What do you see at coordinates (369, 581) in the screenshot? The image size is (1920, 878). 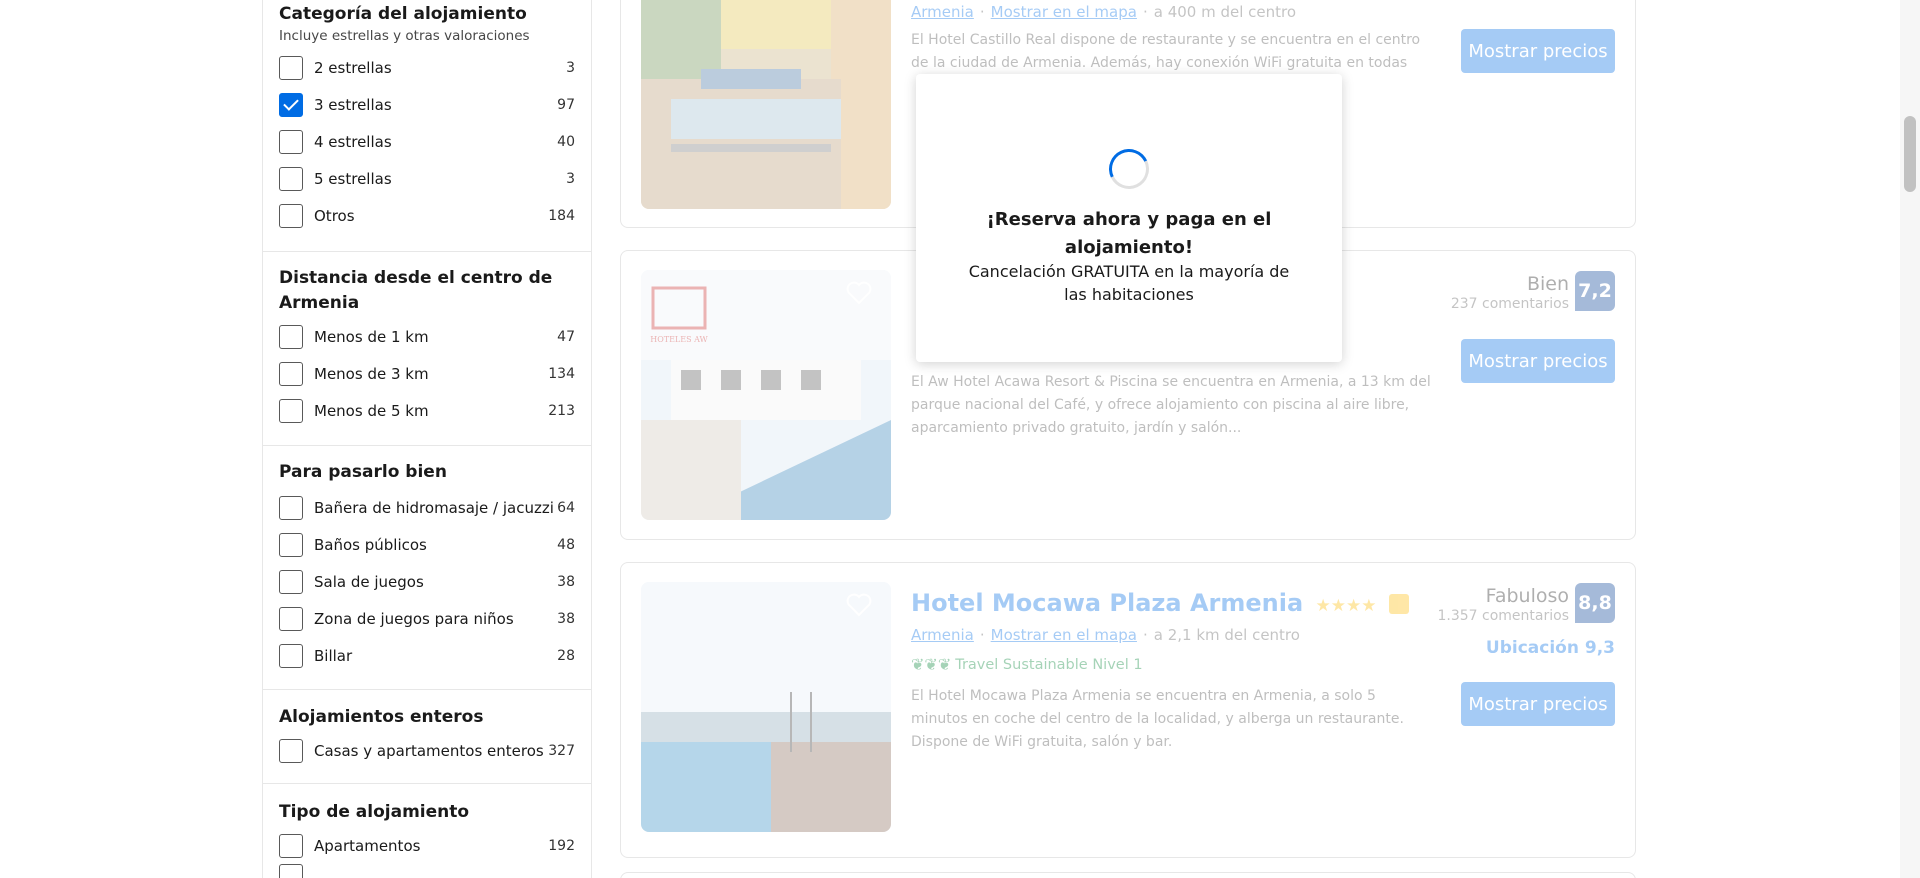 I see `filter-option-label: Sala de juegos` at bounding box center [369, 581].